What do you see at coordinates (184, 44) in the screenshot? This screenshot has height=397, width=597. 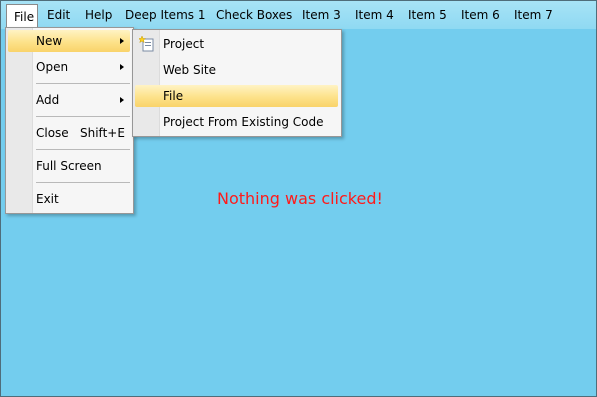 I see `menu-item-project-label: Project` at bounding box center [184, 44].